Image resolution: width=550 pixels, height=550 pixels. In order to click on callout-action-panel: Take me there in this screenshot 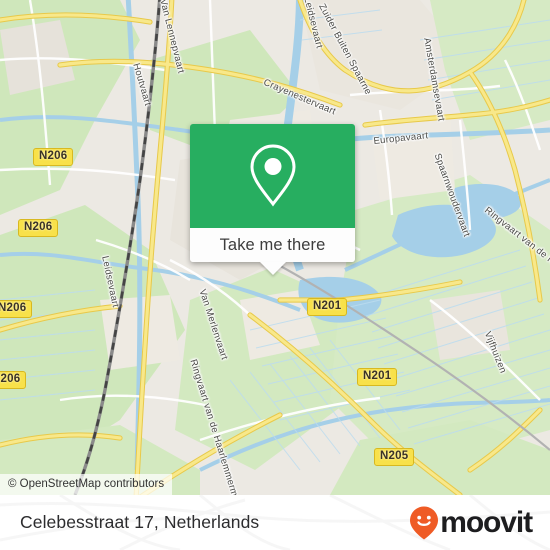, I will do `click(272, 251)`.